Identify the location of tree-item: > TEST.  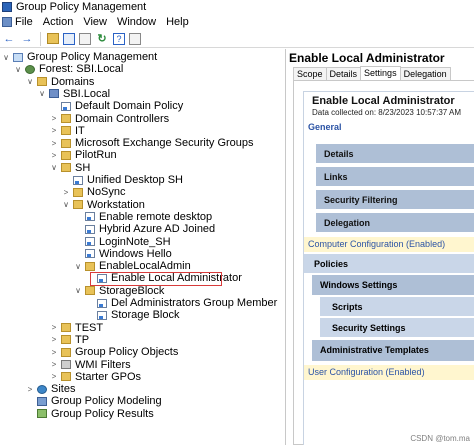
(76, 328).